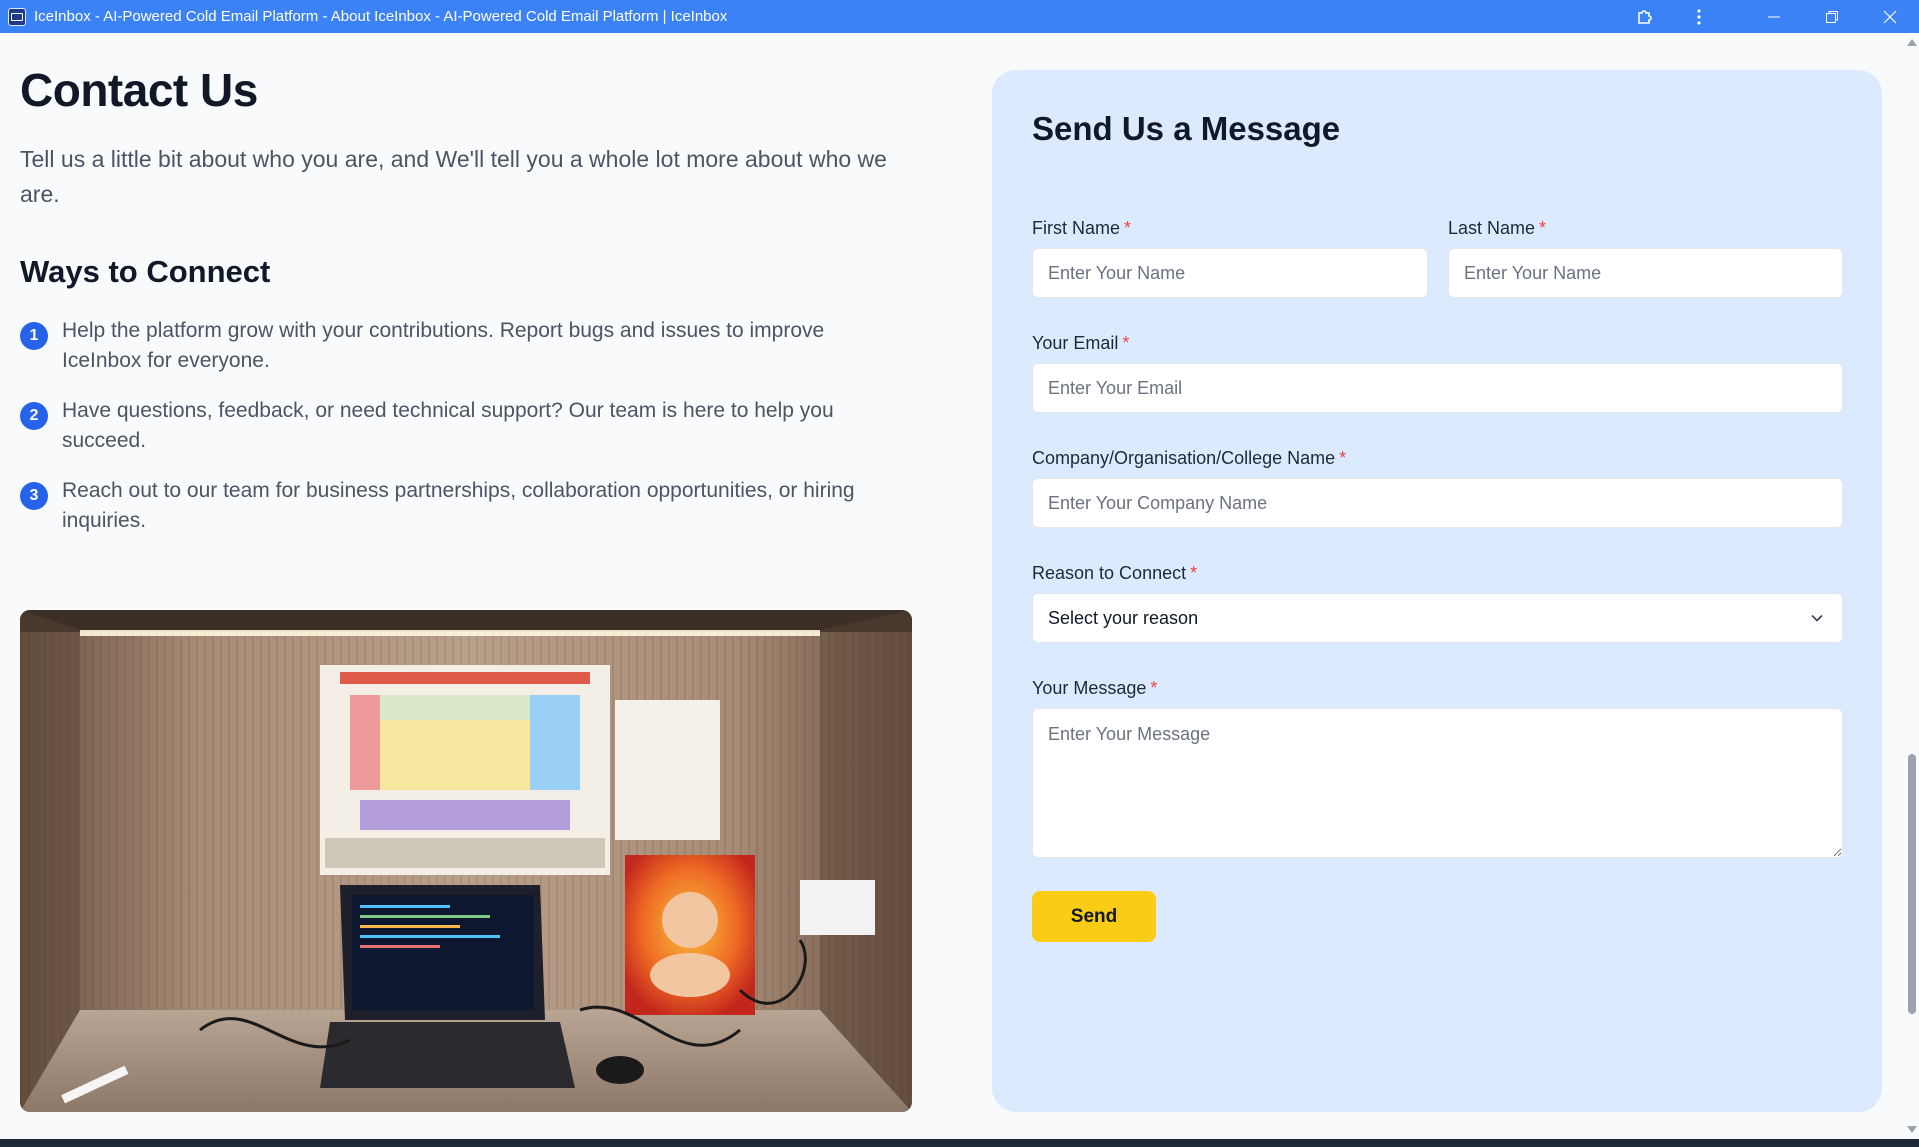 The height and width of the screenshot is (1147, 1919). I want to click on message-label-text: Your Message, so click(1089, 688).